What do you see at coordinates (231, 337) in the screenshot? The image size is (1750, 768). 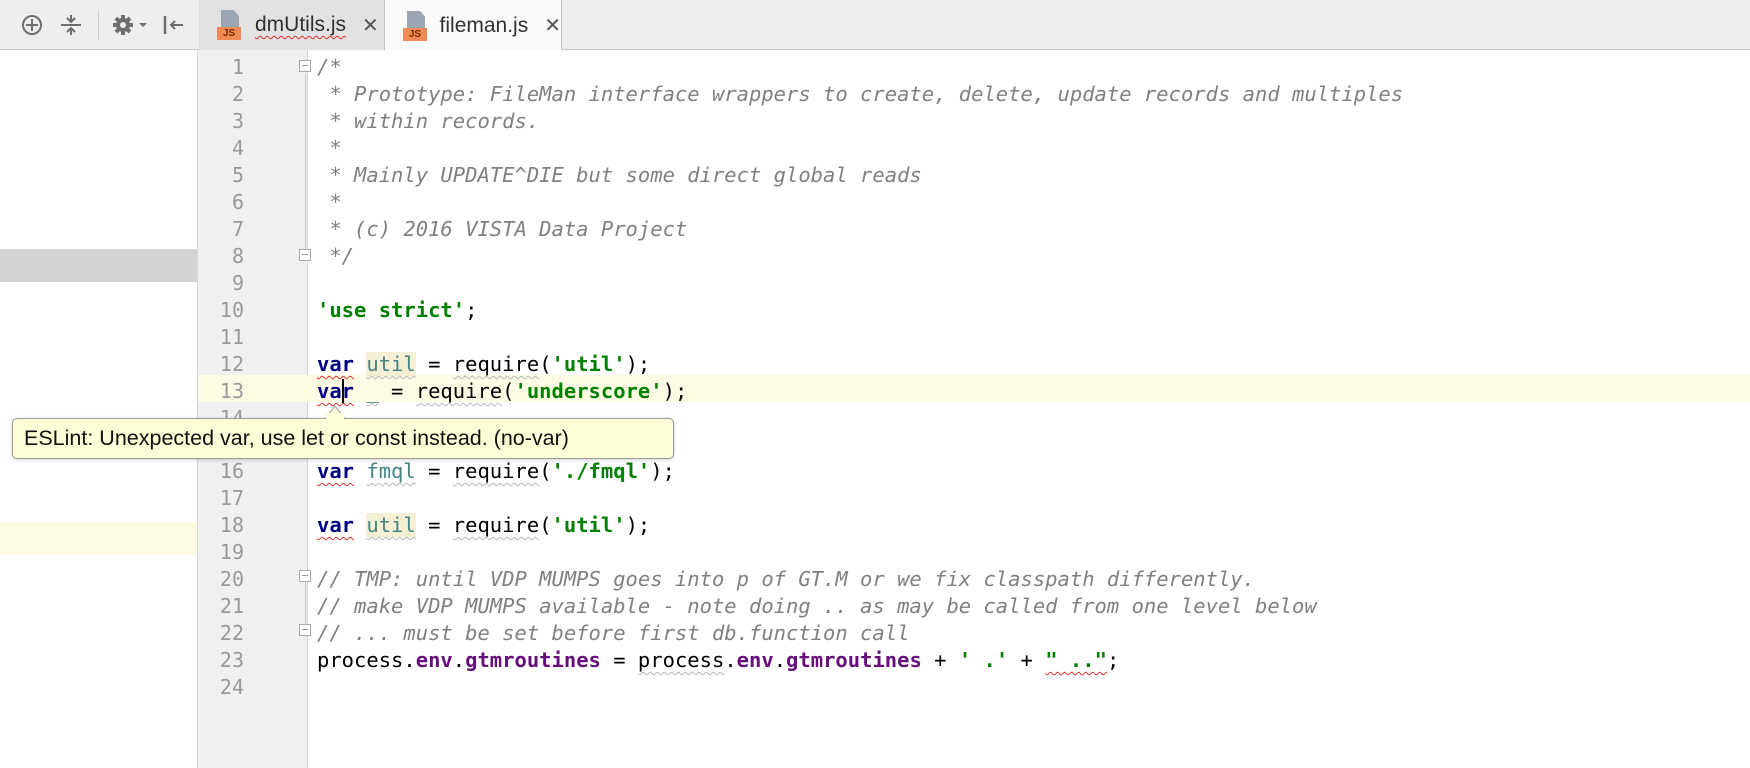 I see `line-number: 11` at bounding box center [231, 337].